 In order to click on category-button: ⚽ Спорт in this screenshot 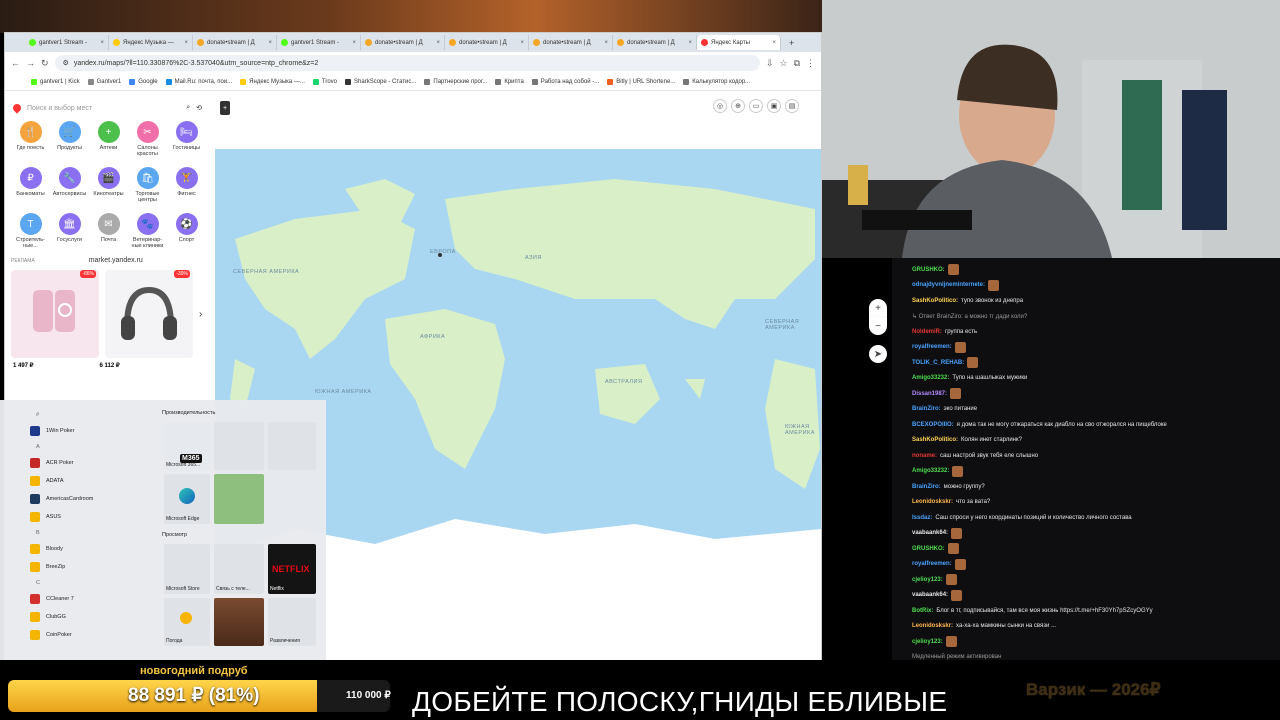, I will do `click(186, 235)`.